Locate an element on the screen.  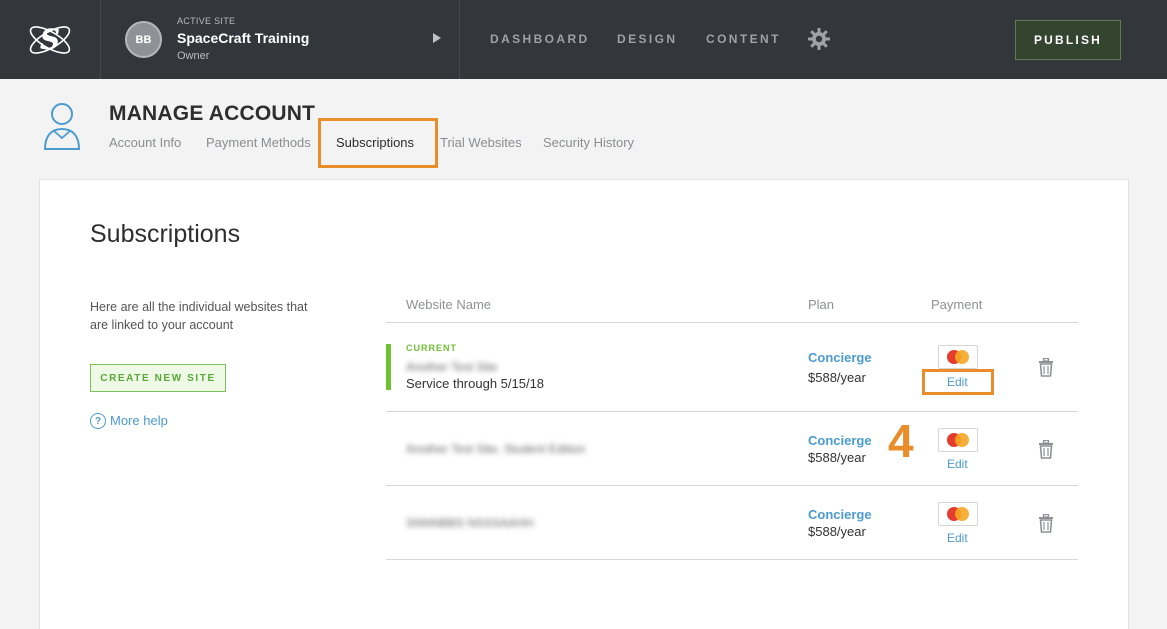
tab-account-info: Account Info is located at coordinates (145, 142).